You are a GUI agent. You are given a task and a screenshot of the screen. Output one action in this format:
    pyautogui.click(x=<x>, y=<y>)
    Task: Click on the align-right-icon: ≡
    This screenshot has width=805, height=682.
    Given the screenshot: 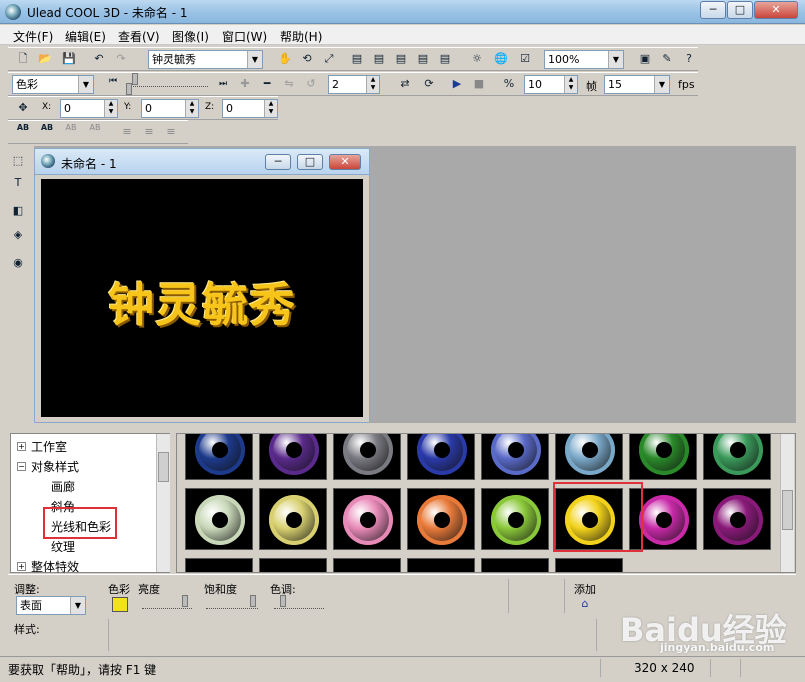 What is the action you would take?
    pyautogui.click(x=171, y=132)
    